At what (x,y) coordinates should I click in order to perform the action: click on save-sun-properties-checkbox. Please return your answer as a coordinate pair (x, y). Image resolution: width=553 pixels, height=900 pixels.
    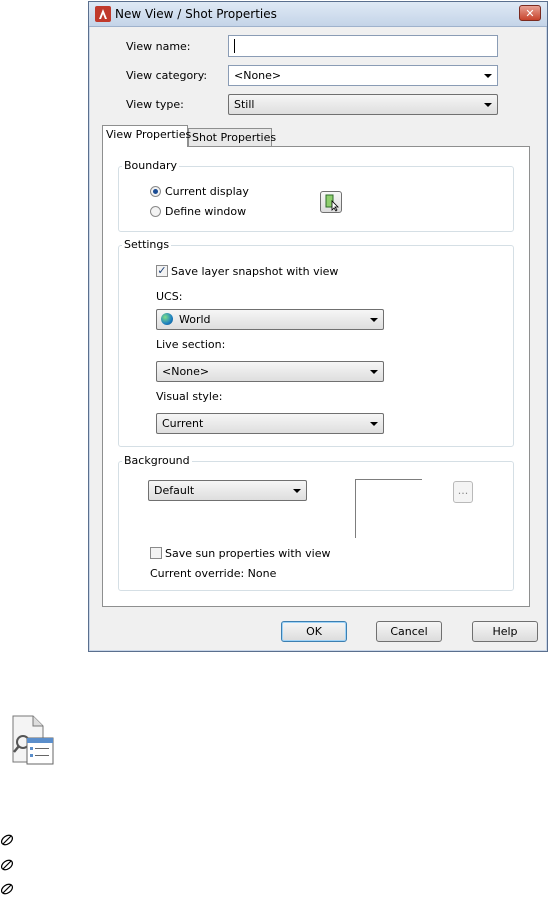
    Looking at the image, I should click on (156, 553).